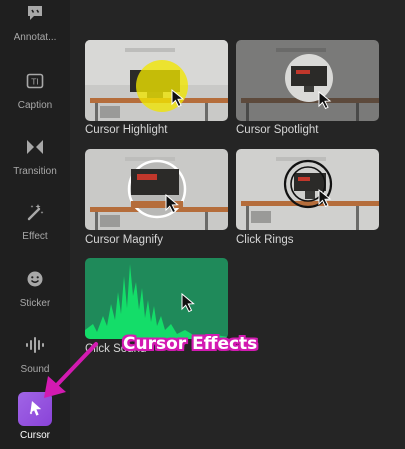  I want to click on effect-label: Cursor Spotlight, so click(277, 130).